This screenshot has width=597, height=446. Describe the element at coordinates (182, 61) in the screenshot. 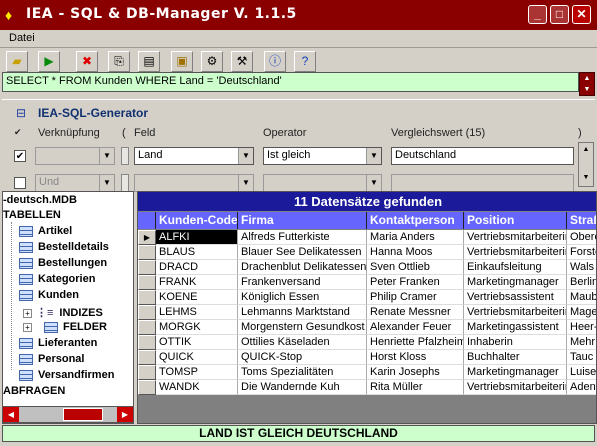

I see `image-icon: ▣` at that location.